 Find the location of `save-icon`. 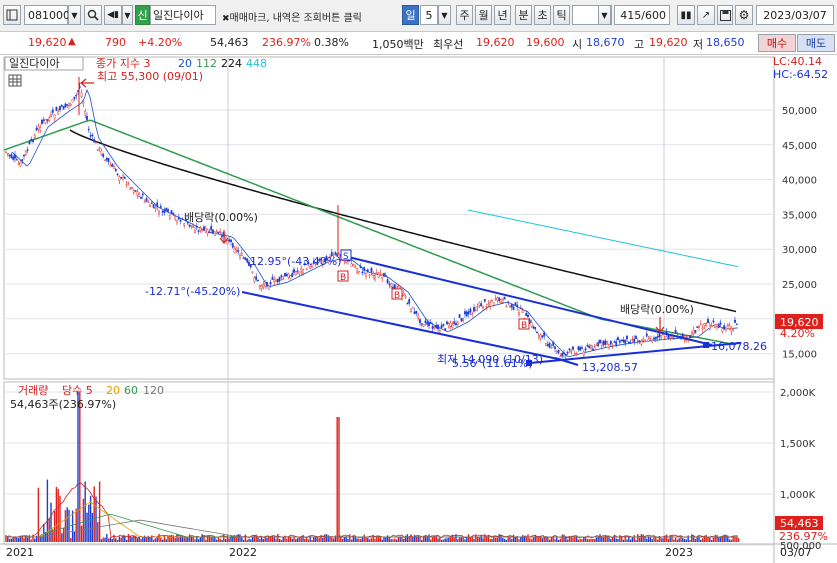

save-icon is located at coordinates (725, 15).